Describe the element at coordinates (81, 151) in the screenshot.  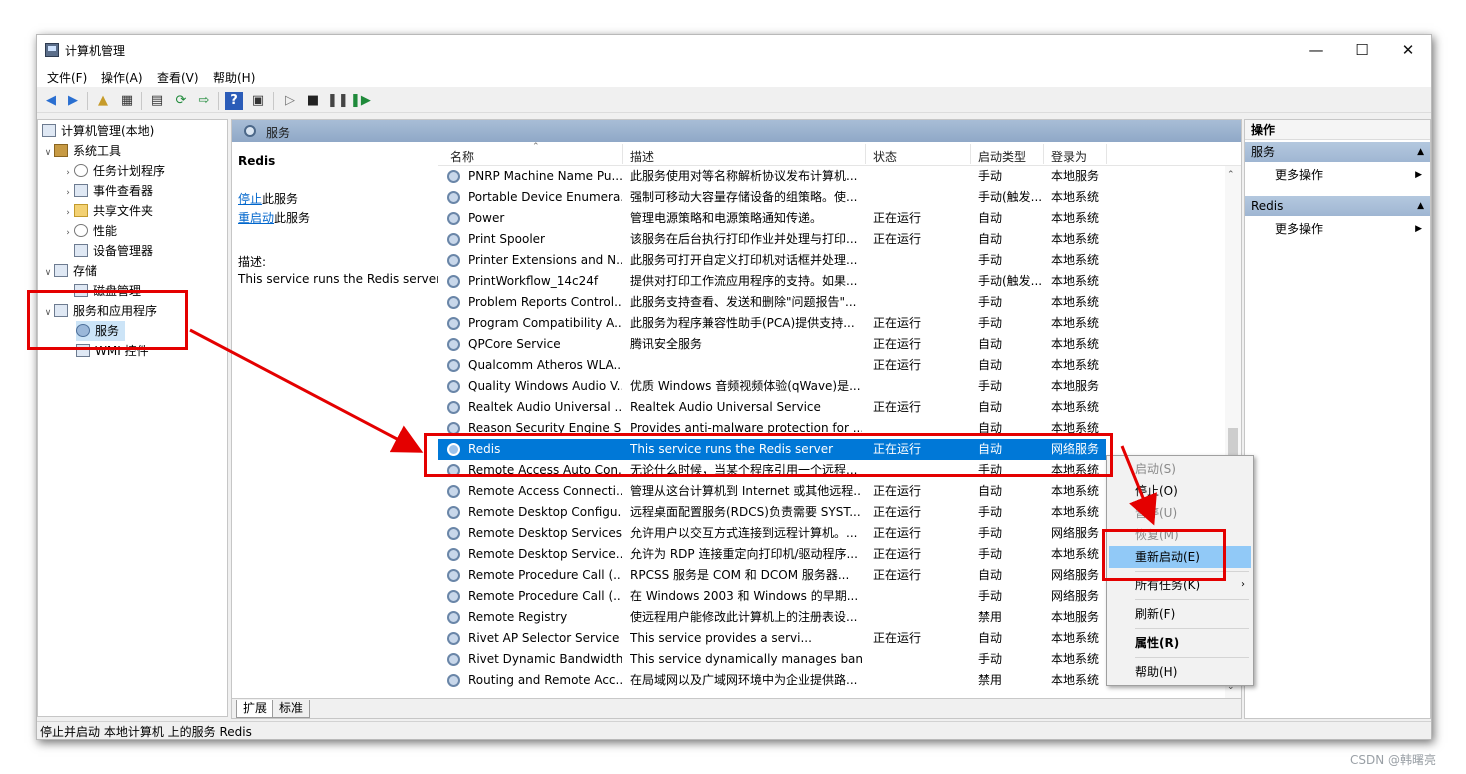
I see `tree-system-tools: ∨ 系统工具` at that location.